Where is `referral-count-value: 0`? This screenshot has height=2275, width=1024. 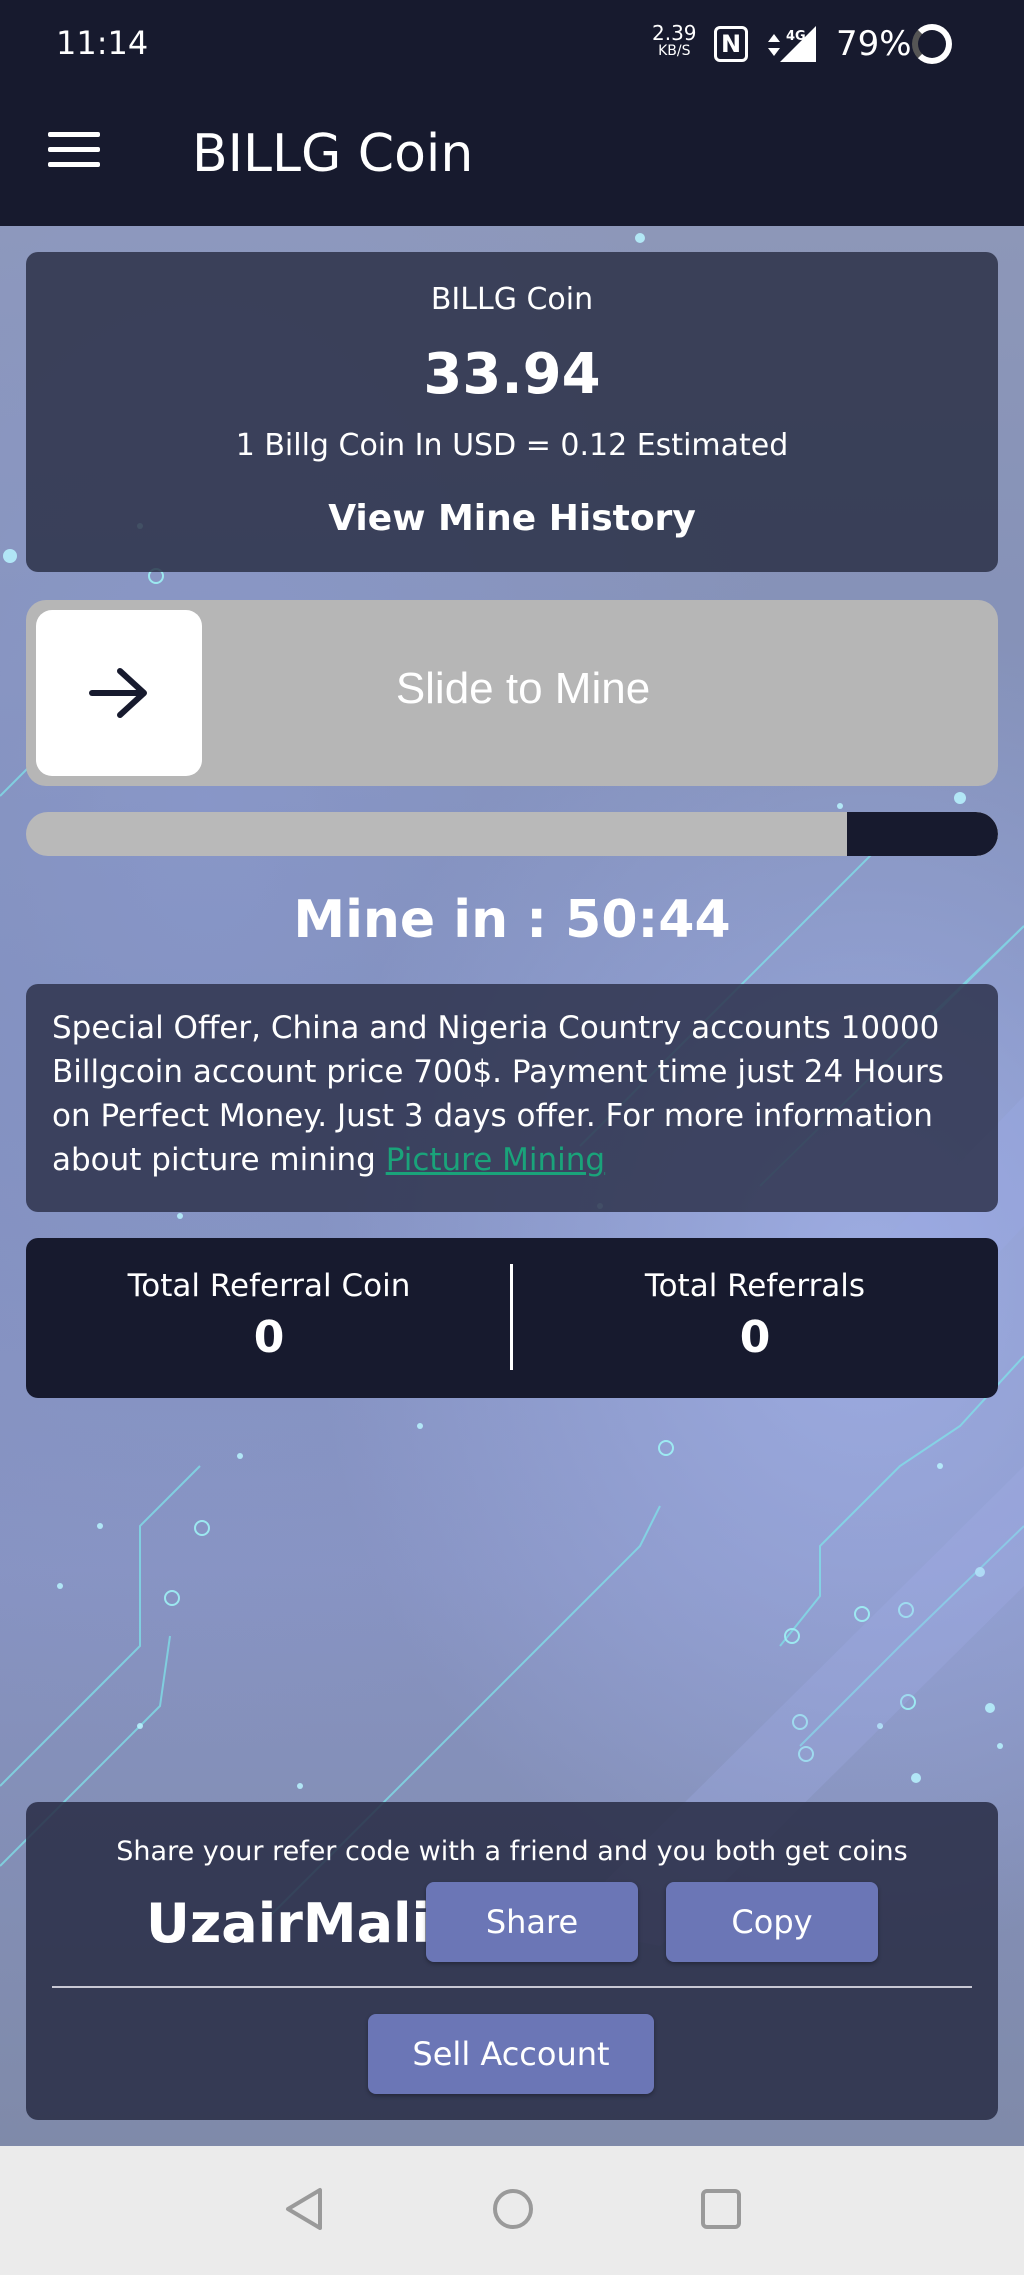 referral-count-value: 0 is located at coordinates (755, 1337).